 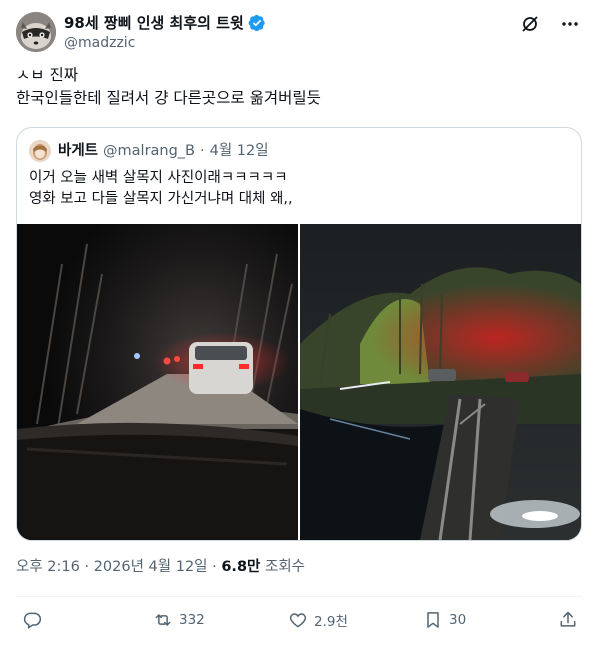 What do you see at coordinates (239, 151) in the screenshot?
I see `quote-date: 4월 12일` at bounding box center [239, 151].